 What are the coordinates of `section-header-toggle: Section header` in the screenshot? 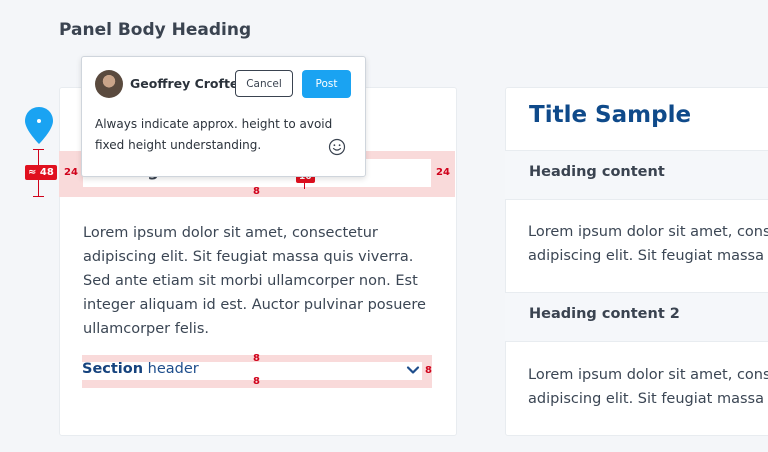 It's located at (140, 369).